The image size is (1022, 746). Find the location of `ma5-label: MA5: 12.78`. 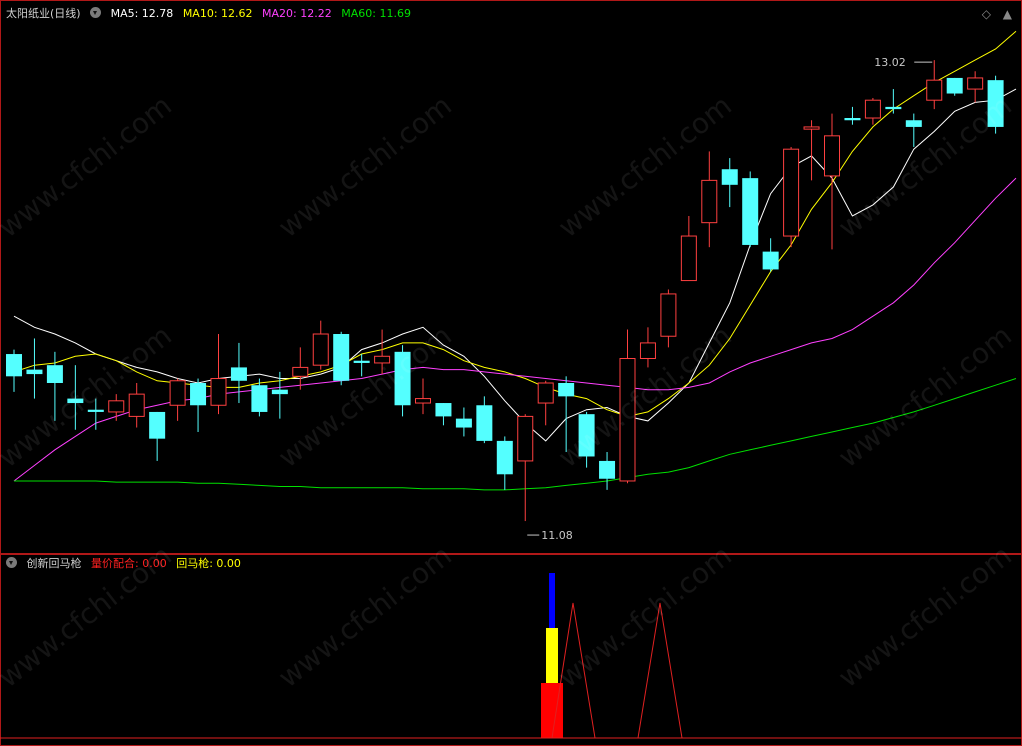

ma5-label: MA5: 12.78 is located at coordinates (142, 13).